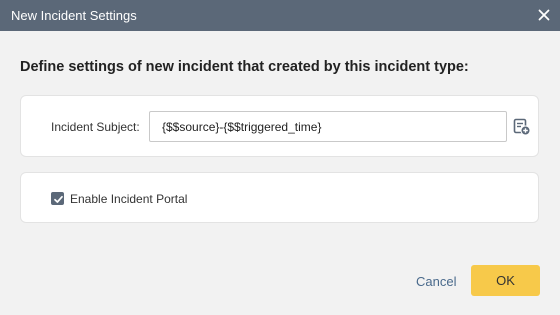  What do you see at coordinates (57, 198) in the screenshot?
I see `enable-portal-checkbox` at bounding box center [57, 198].